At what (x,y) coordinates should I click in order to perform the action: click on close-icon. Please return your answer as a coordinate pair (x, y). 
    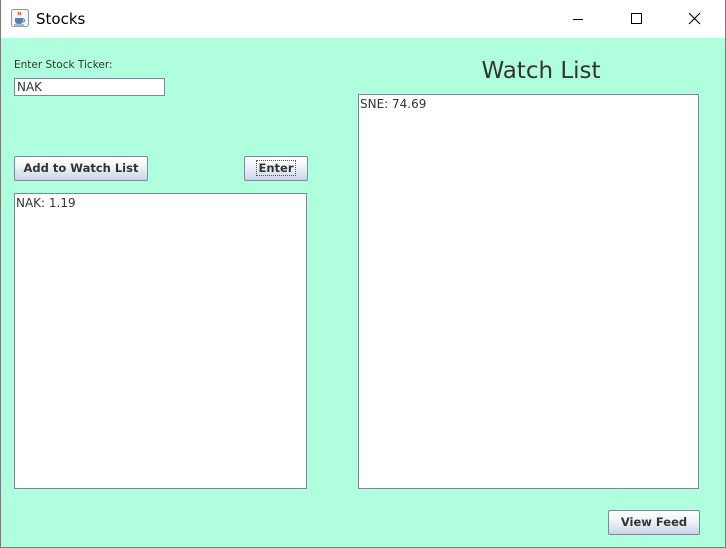
    Looking at the image, I should click on (694, 18).